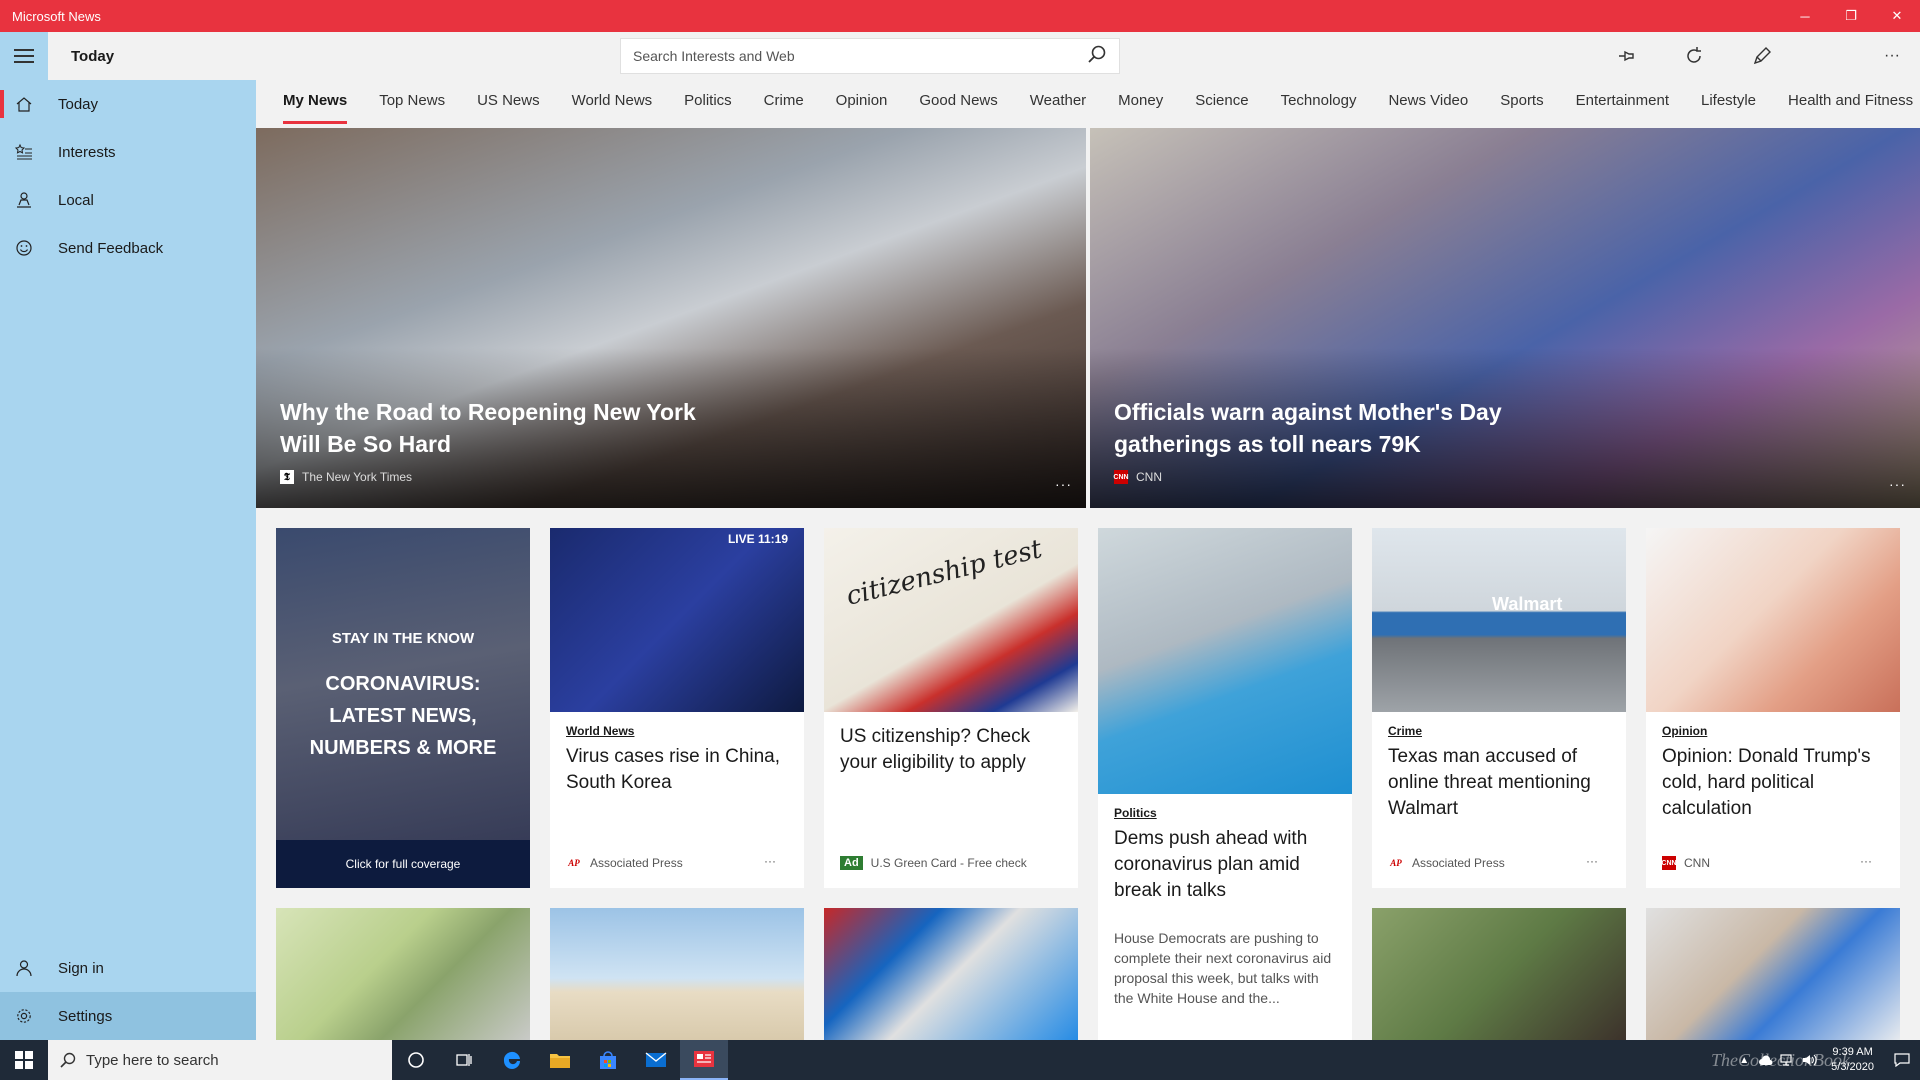 Image resolution: width=1920 pixels, height=1080 pixels. I want to click on refresh-icon, so click(1694, 55).